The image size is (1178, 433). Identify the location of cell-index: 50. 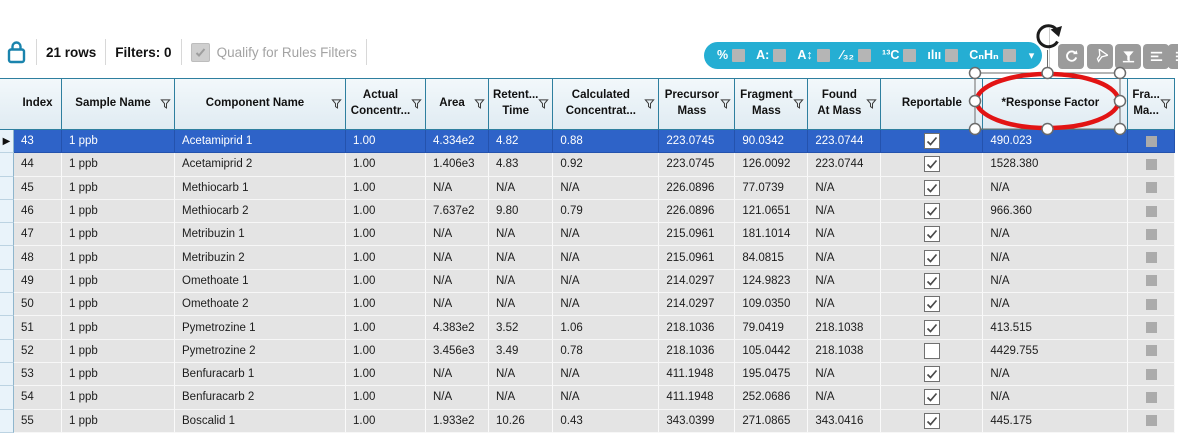
(38, 305).